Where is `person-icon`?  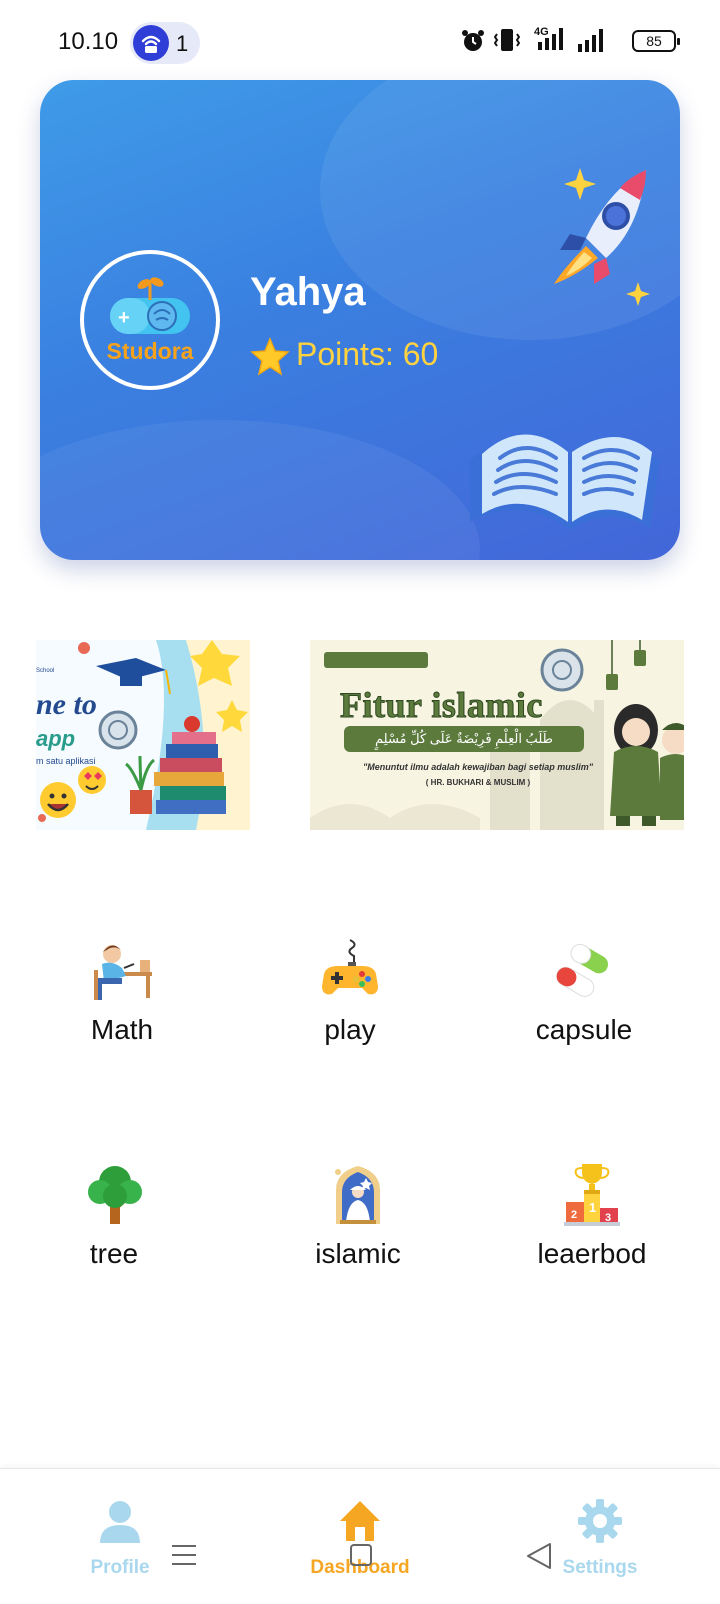
person-icon is located at coordinates (120, 1522).